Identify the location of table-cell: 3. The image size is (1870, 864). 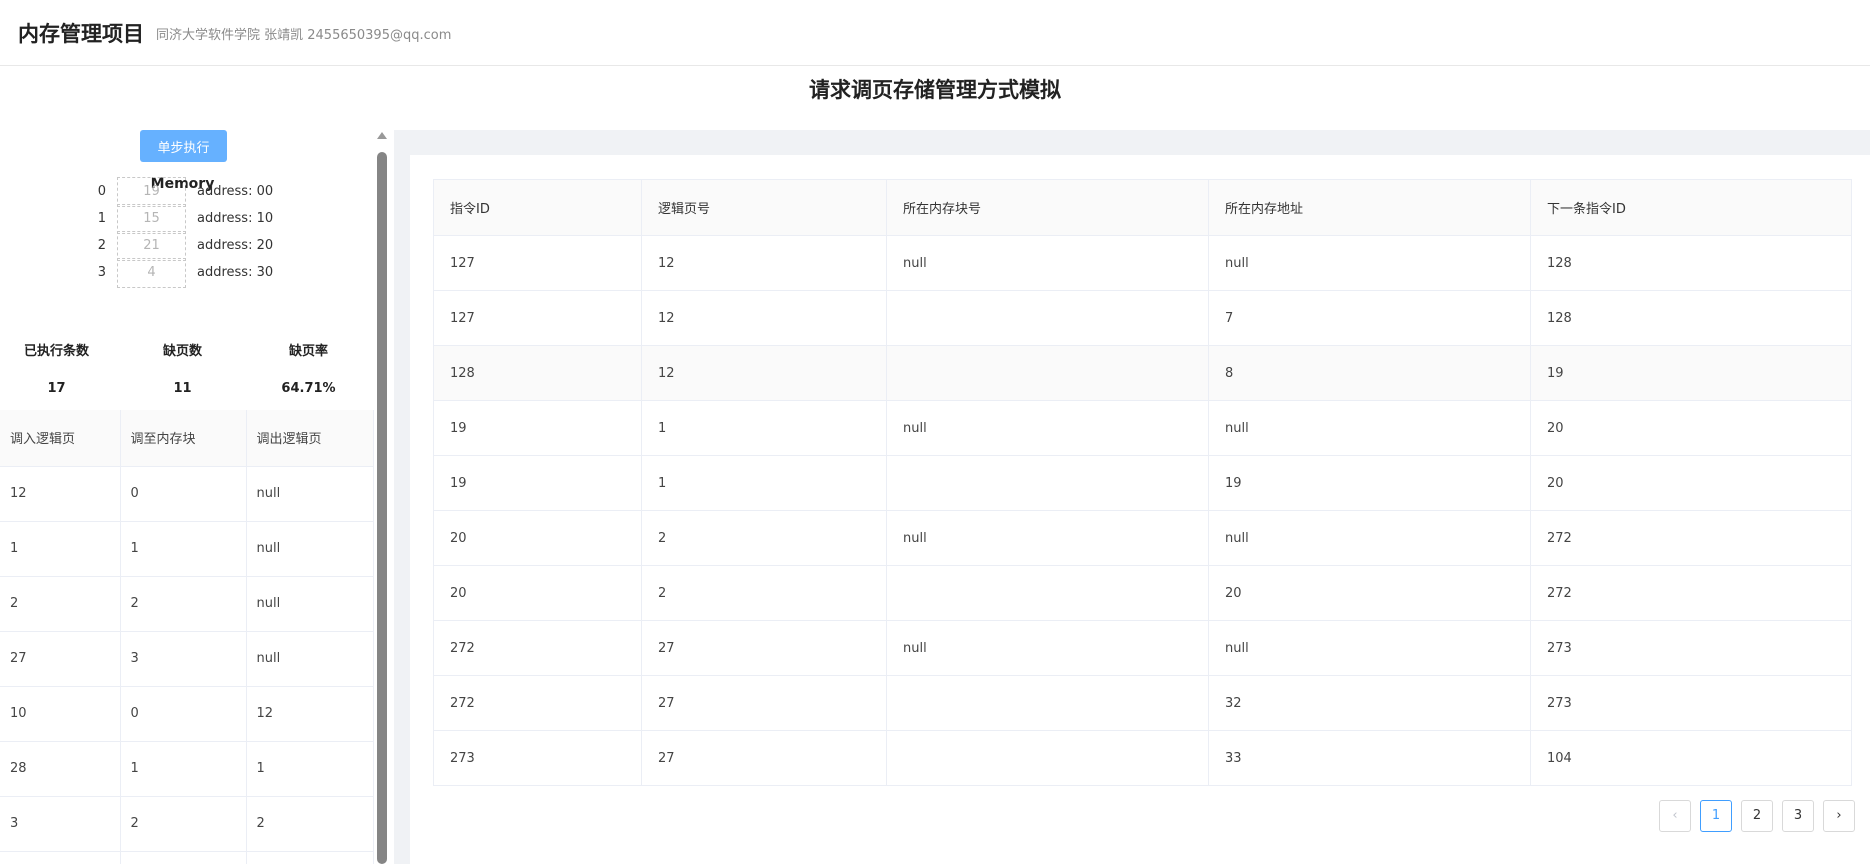
(60, 824).